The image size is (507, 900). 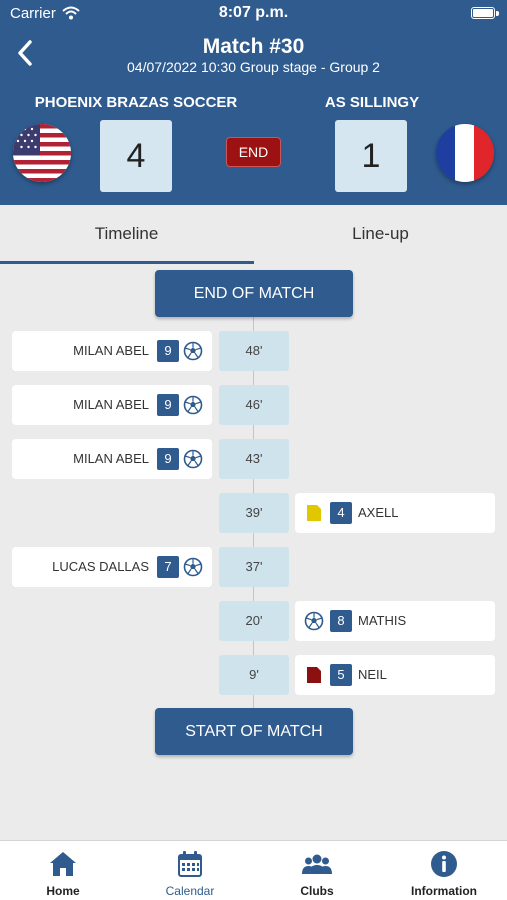 I want to click on yellow-card-icon, so click(x=314, y=513).